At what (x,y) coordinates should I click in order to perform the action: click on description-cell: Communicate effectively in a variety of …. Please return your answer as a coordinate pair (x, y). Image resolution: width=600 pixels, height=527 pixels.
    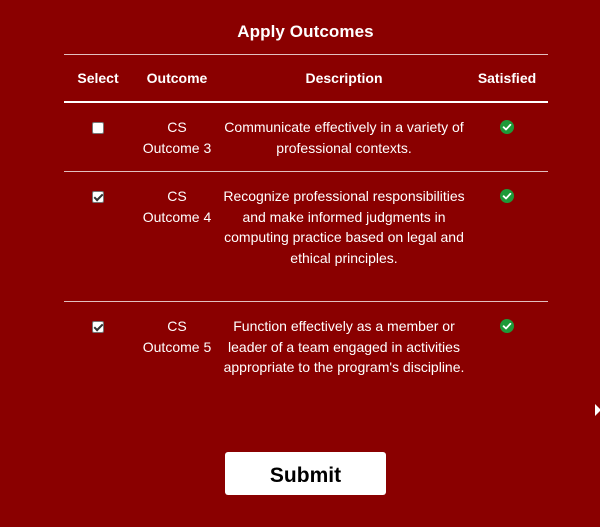
    Looking at the image, I should click on (344, 137).